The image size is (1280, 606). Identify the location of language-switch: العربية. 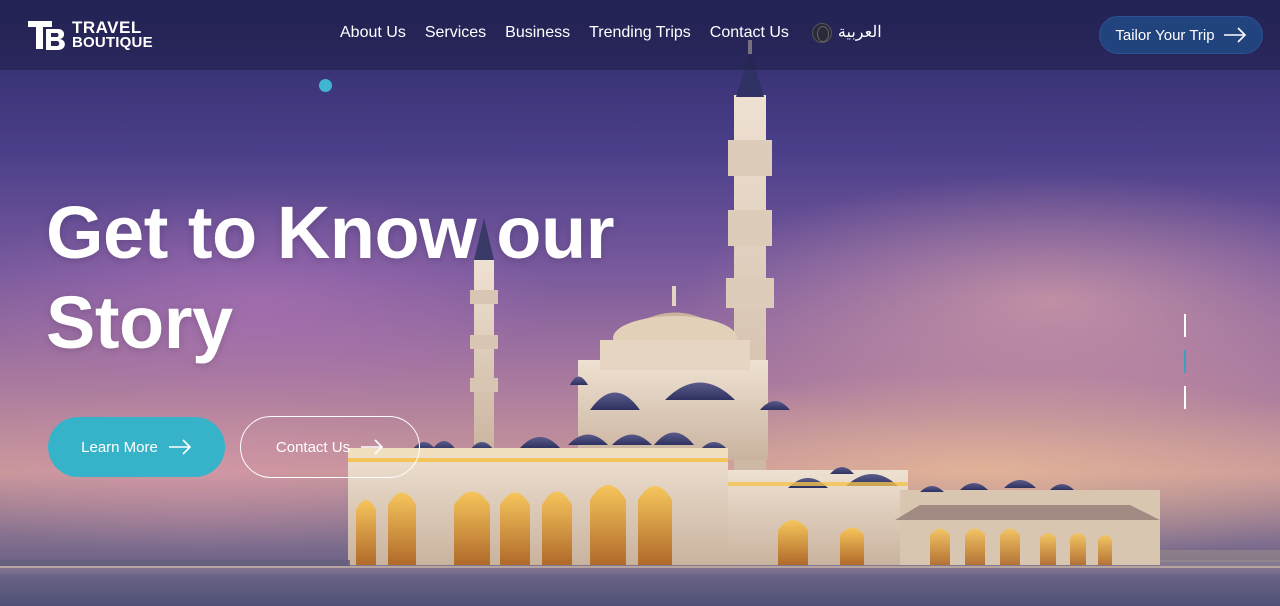
(846, 33).